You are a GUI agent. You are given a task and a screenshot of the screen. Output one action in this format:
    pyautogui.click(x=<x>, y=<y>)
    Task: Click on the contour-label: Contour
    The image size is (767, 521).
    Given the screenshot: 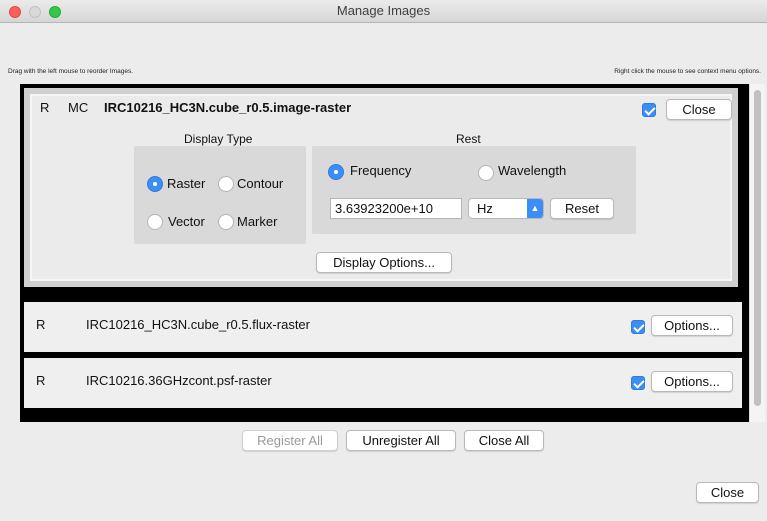 What is the action you would take?
    pyautogui.click(x=260, y=183)
    